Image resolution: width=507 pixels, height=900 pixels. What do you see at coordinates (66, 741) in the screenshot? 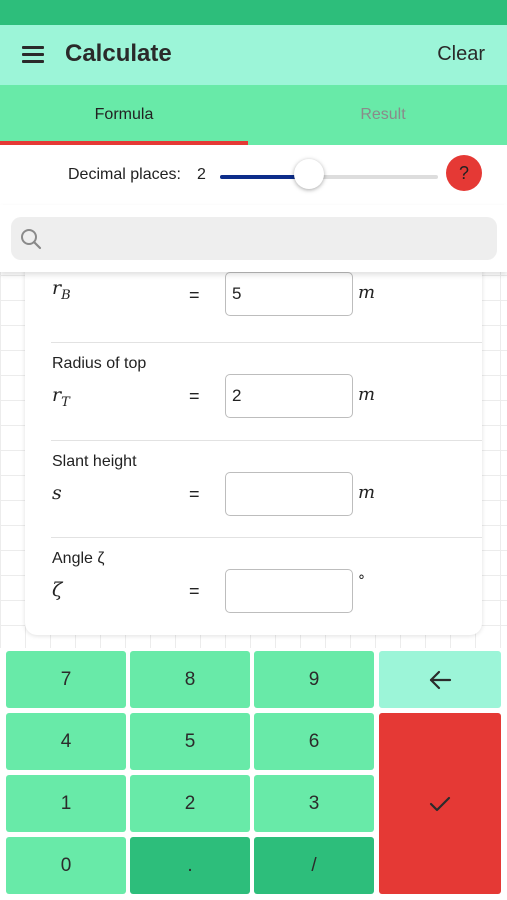
I see `key-4: 4` at bounding box center [66, 741].